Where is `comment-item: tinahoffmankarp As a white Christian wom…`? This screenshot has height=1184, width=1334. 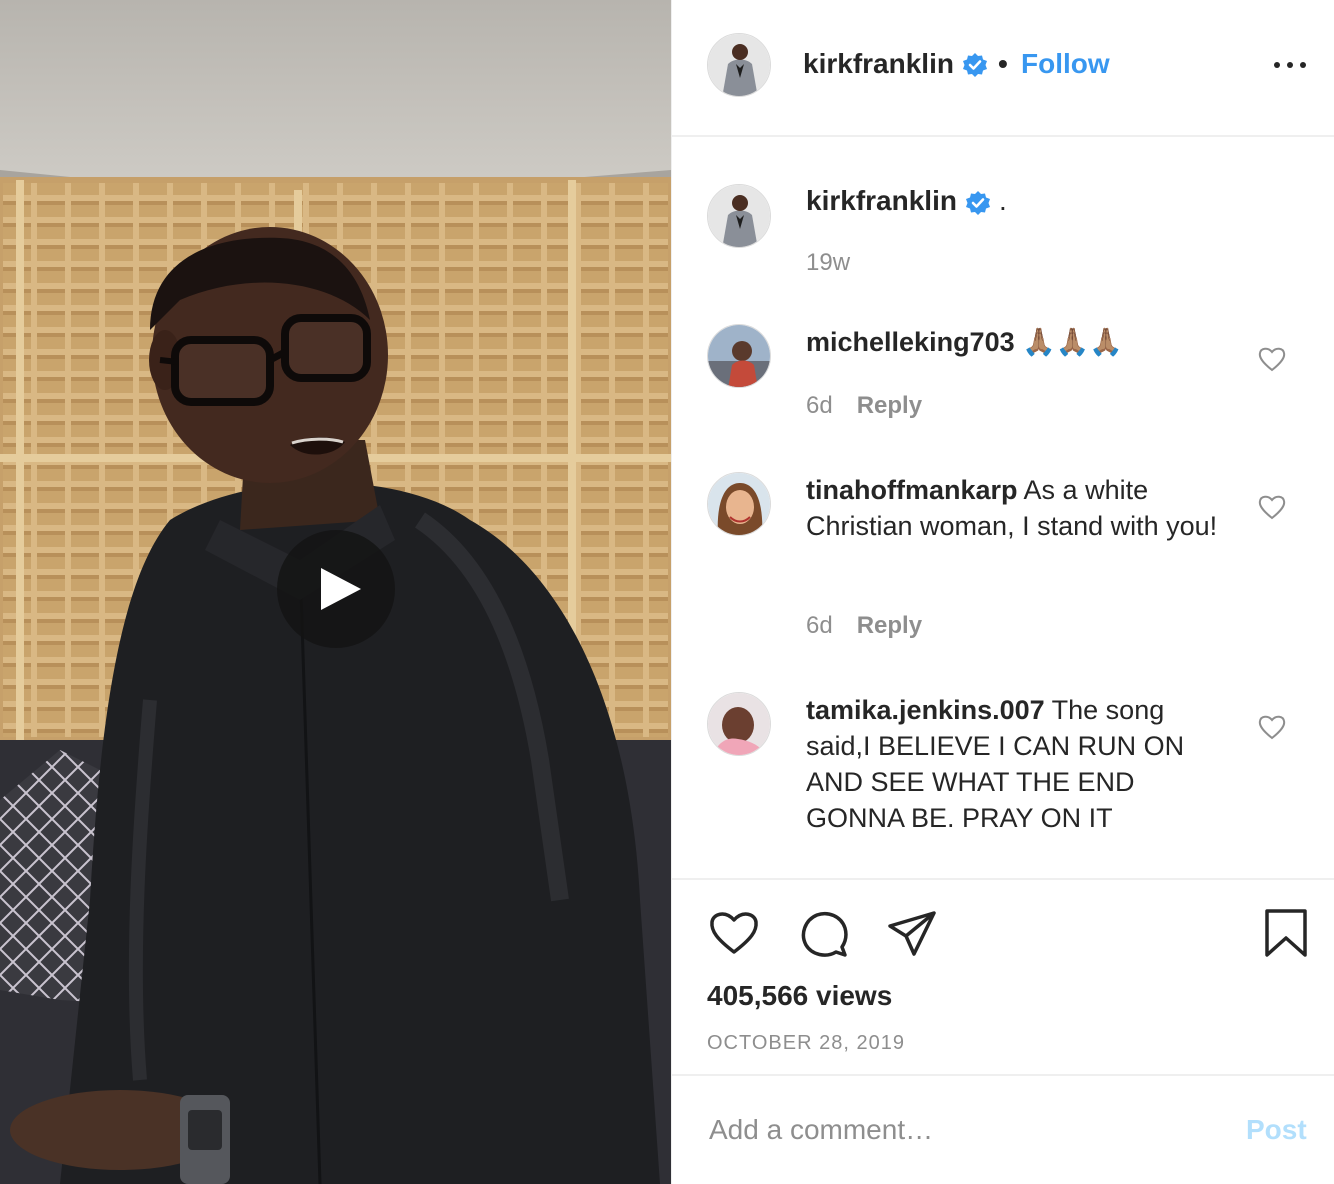 comment-item: tinahoffmankarp As a white Christian wom… is located at coordinates (1003, 550).